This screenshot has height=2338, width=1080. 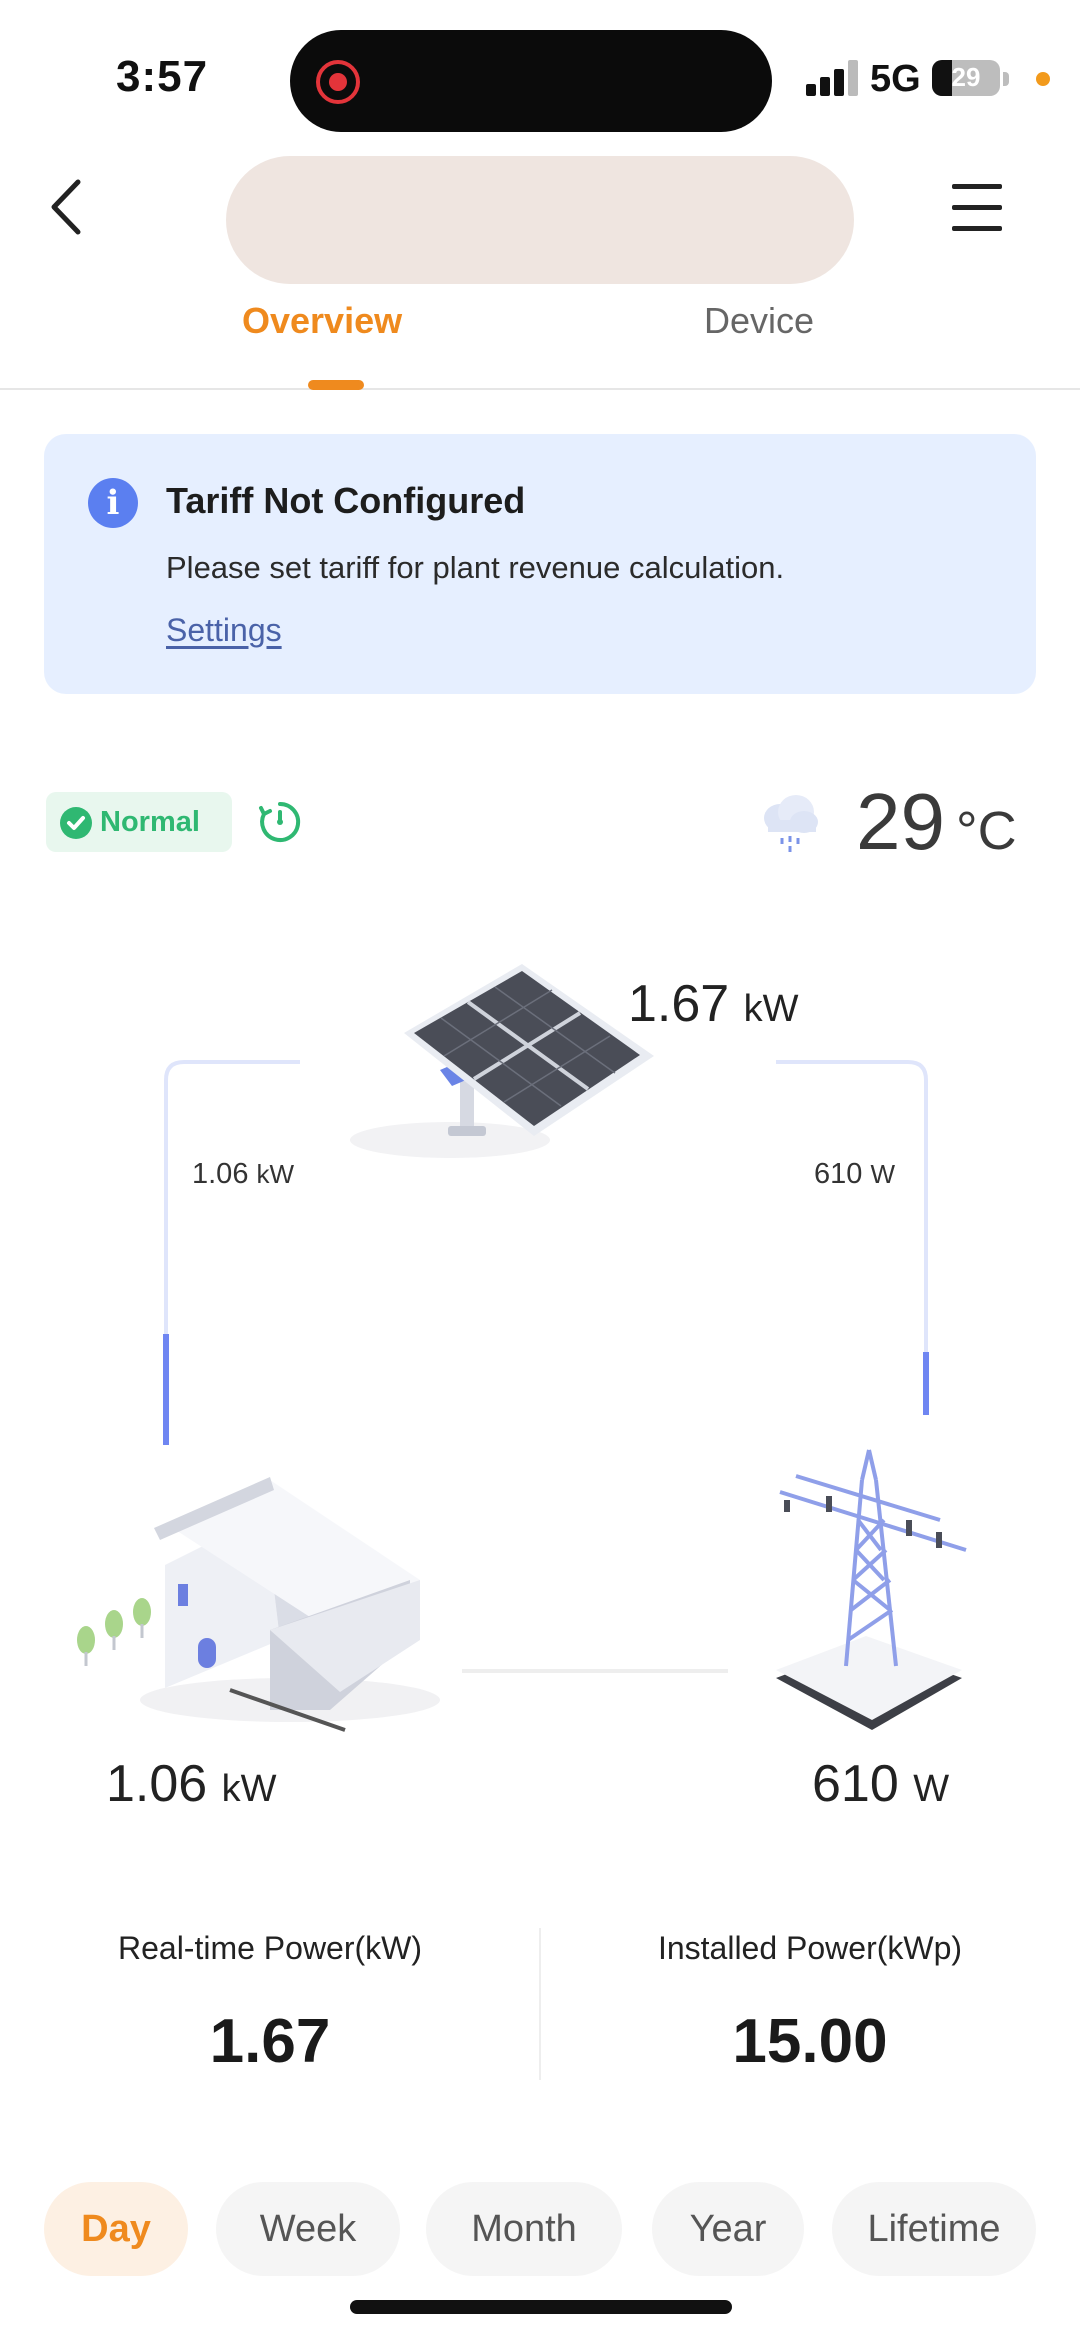 I want to click on refresh-timer-icon, so click(x=280, y=822).